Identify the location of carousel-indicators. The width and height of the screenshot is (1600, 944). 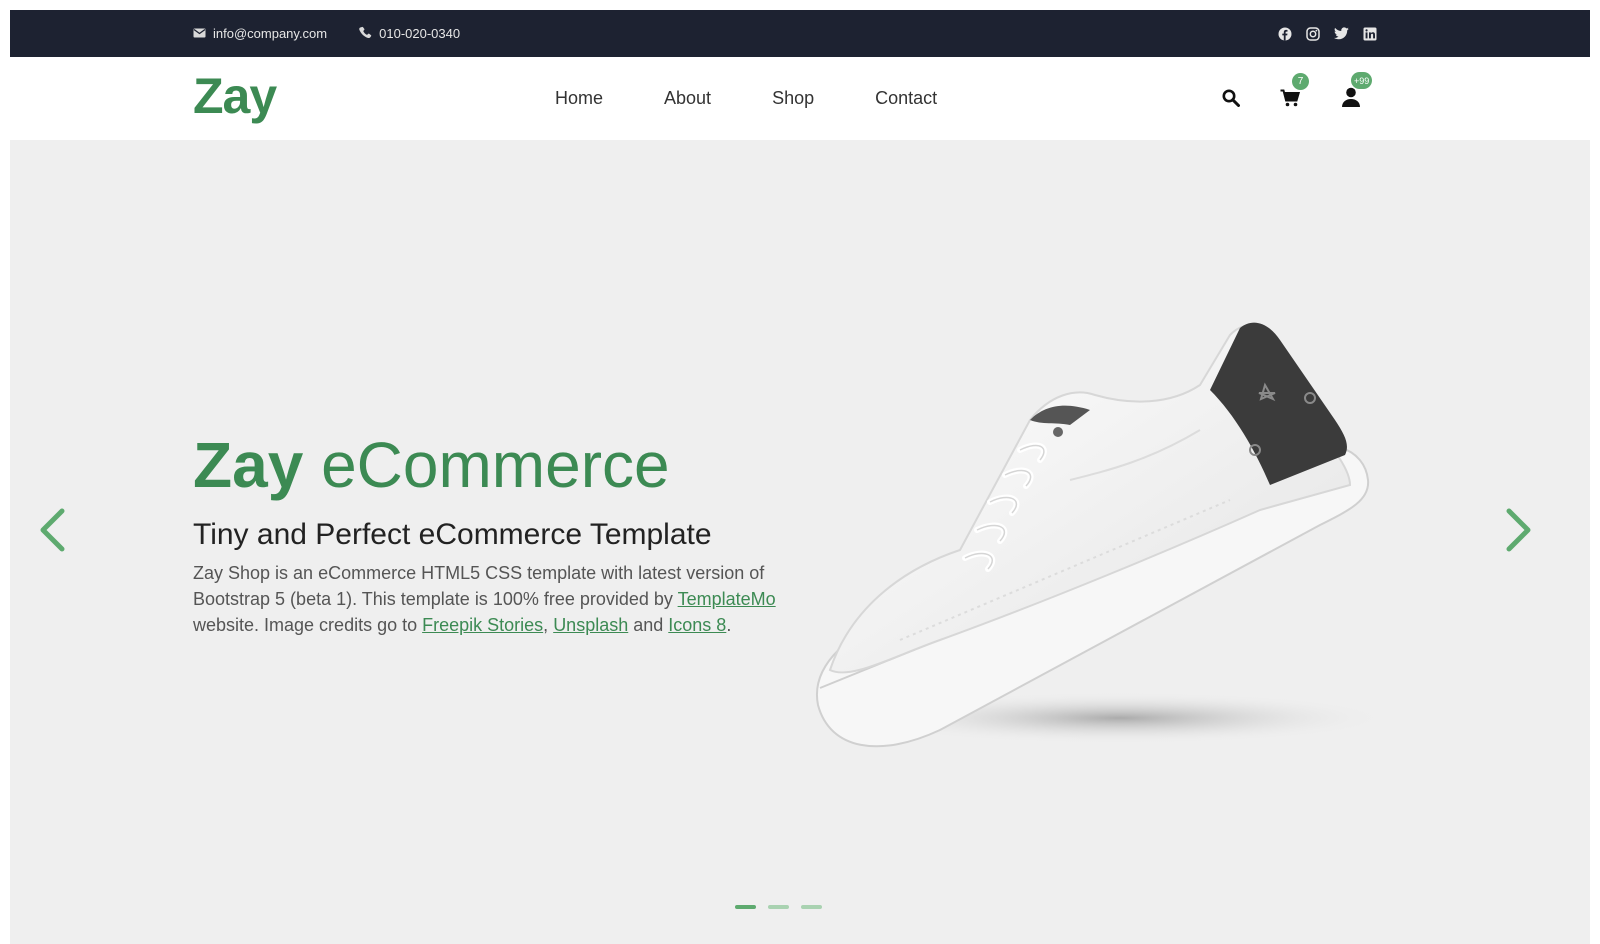
(778, 907).